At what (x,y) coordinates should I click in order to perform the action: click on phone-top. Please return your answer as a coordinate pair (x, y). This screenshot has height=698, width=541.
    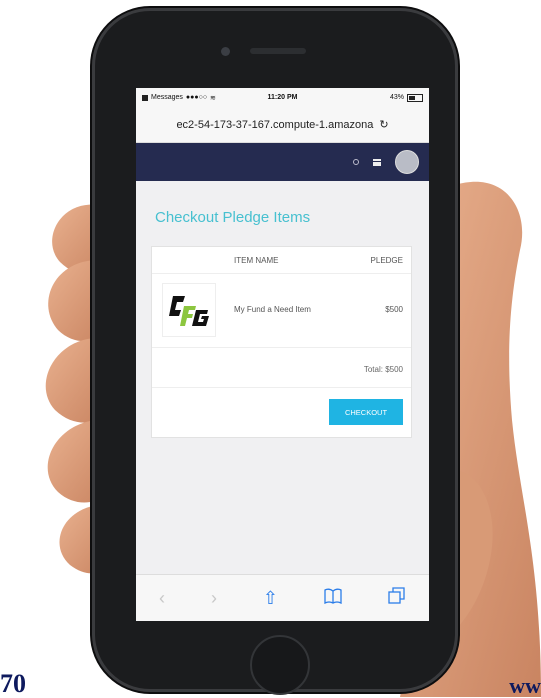
    Looking at the image, I should click on (275, 53).